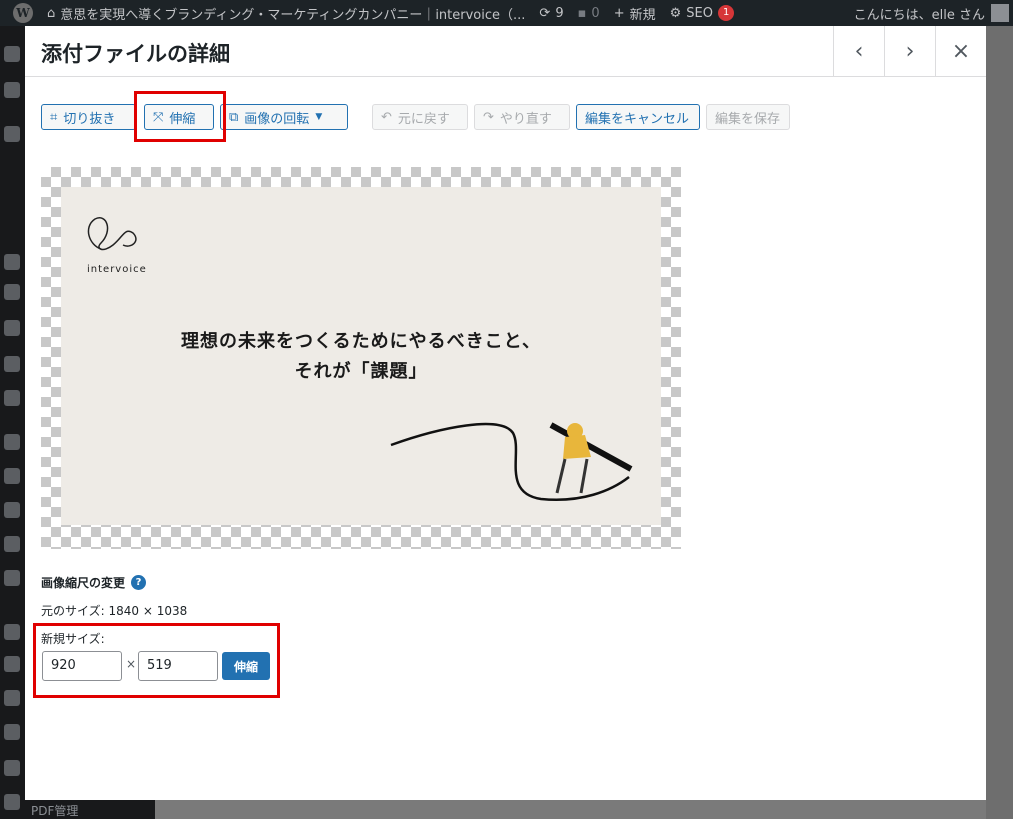  I want to click on logo-text: intervoice, so click(117, 269).